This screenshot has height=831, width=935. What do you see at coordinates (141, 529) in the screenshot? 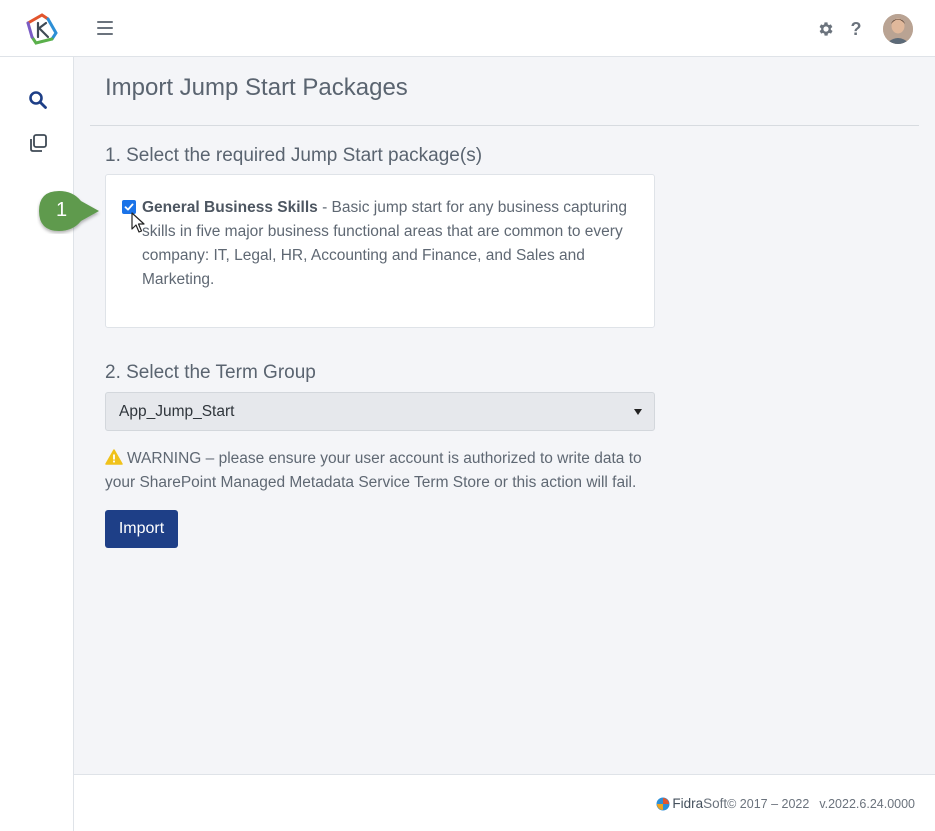
I see `import-button: Import` at bounding box center [141, 529].